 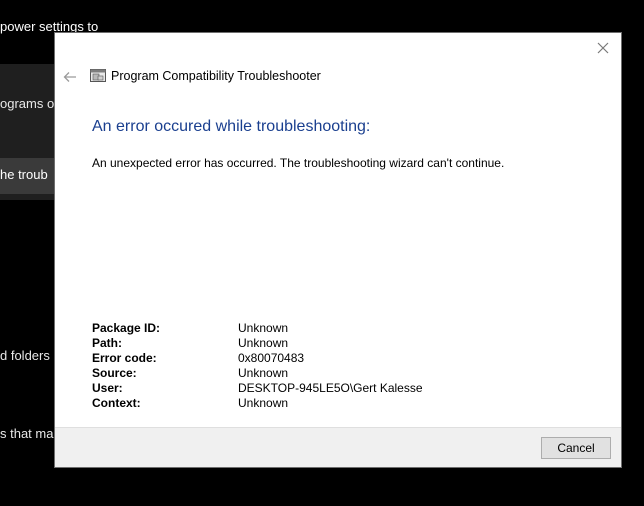 I want to click on back-button, so click(x=70, y=77).